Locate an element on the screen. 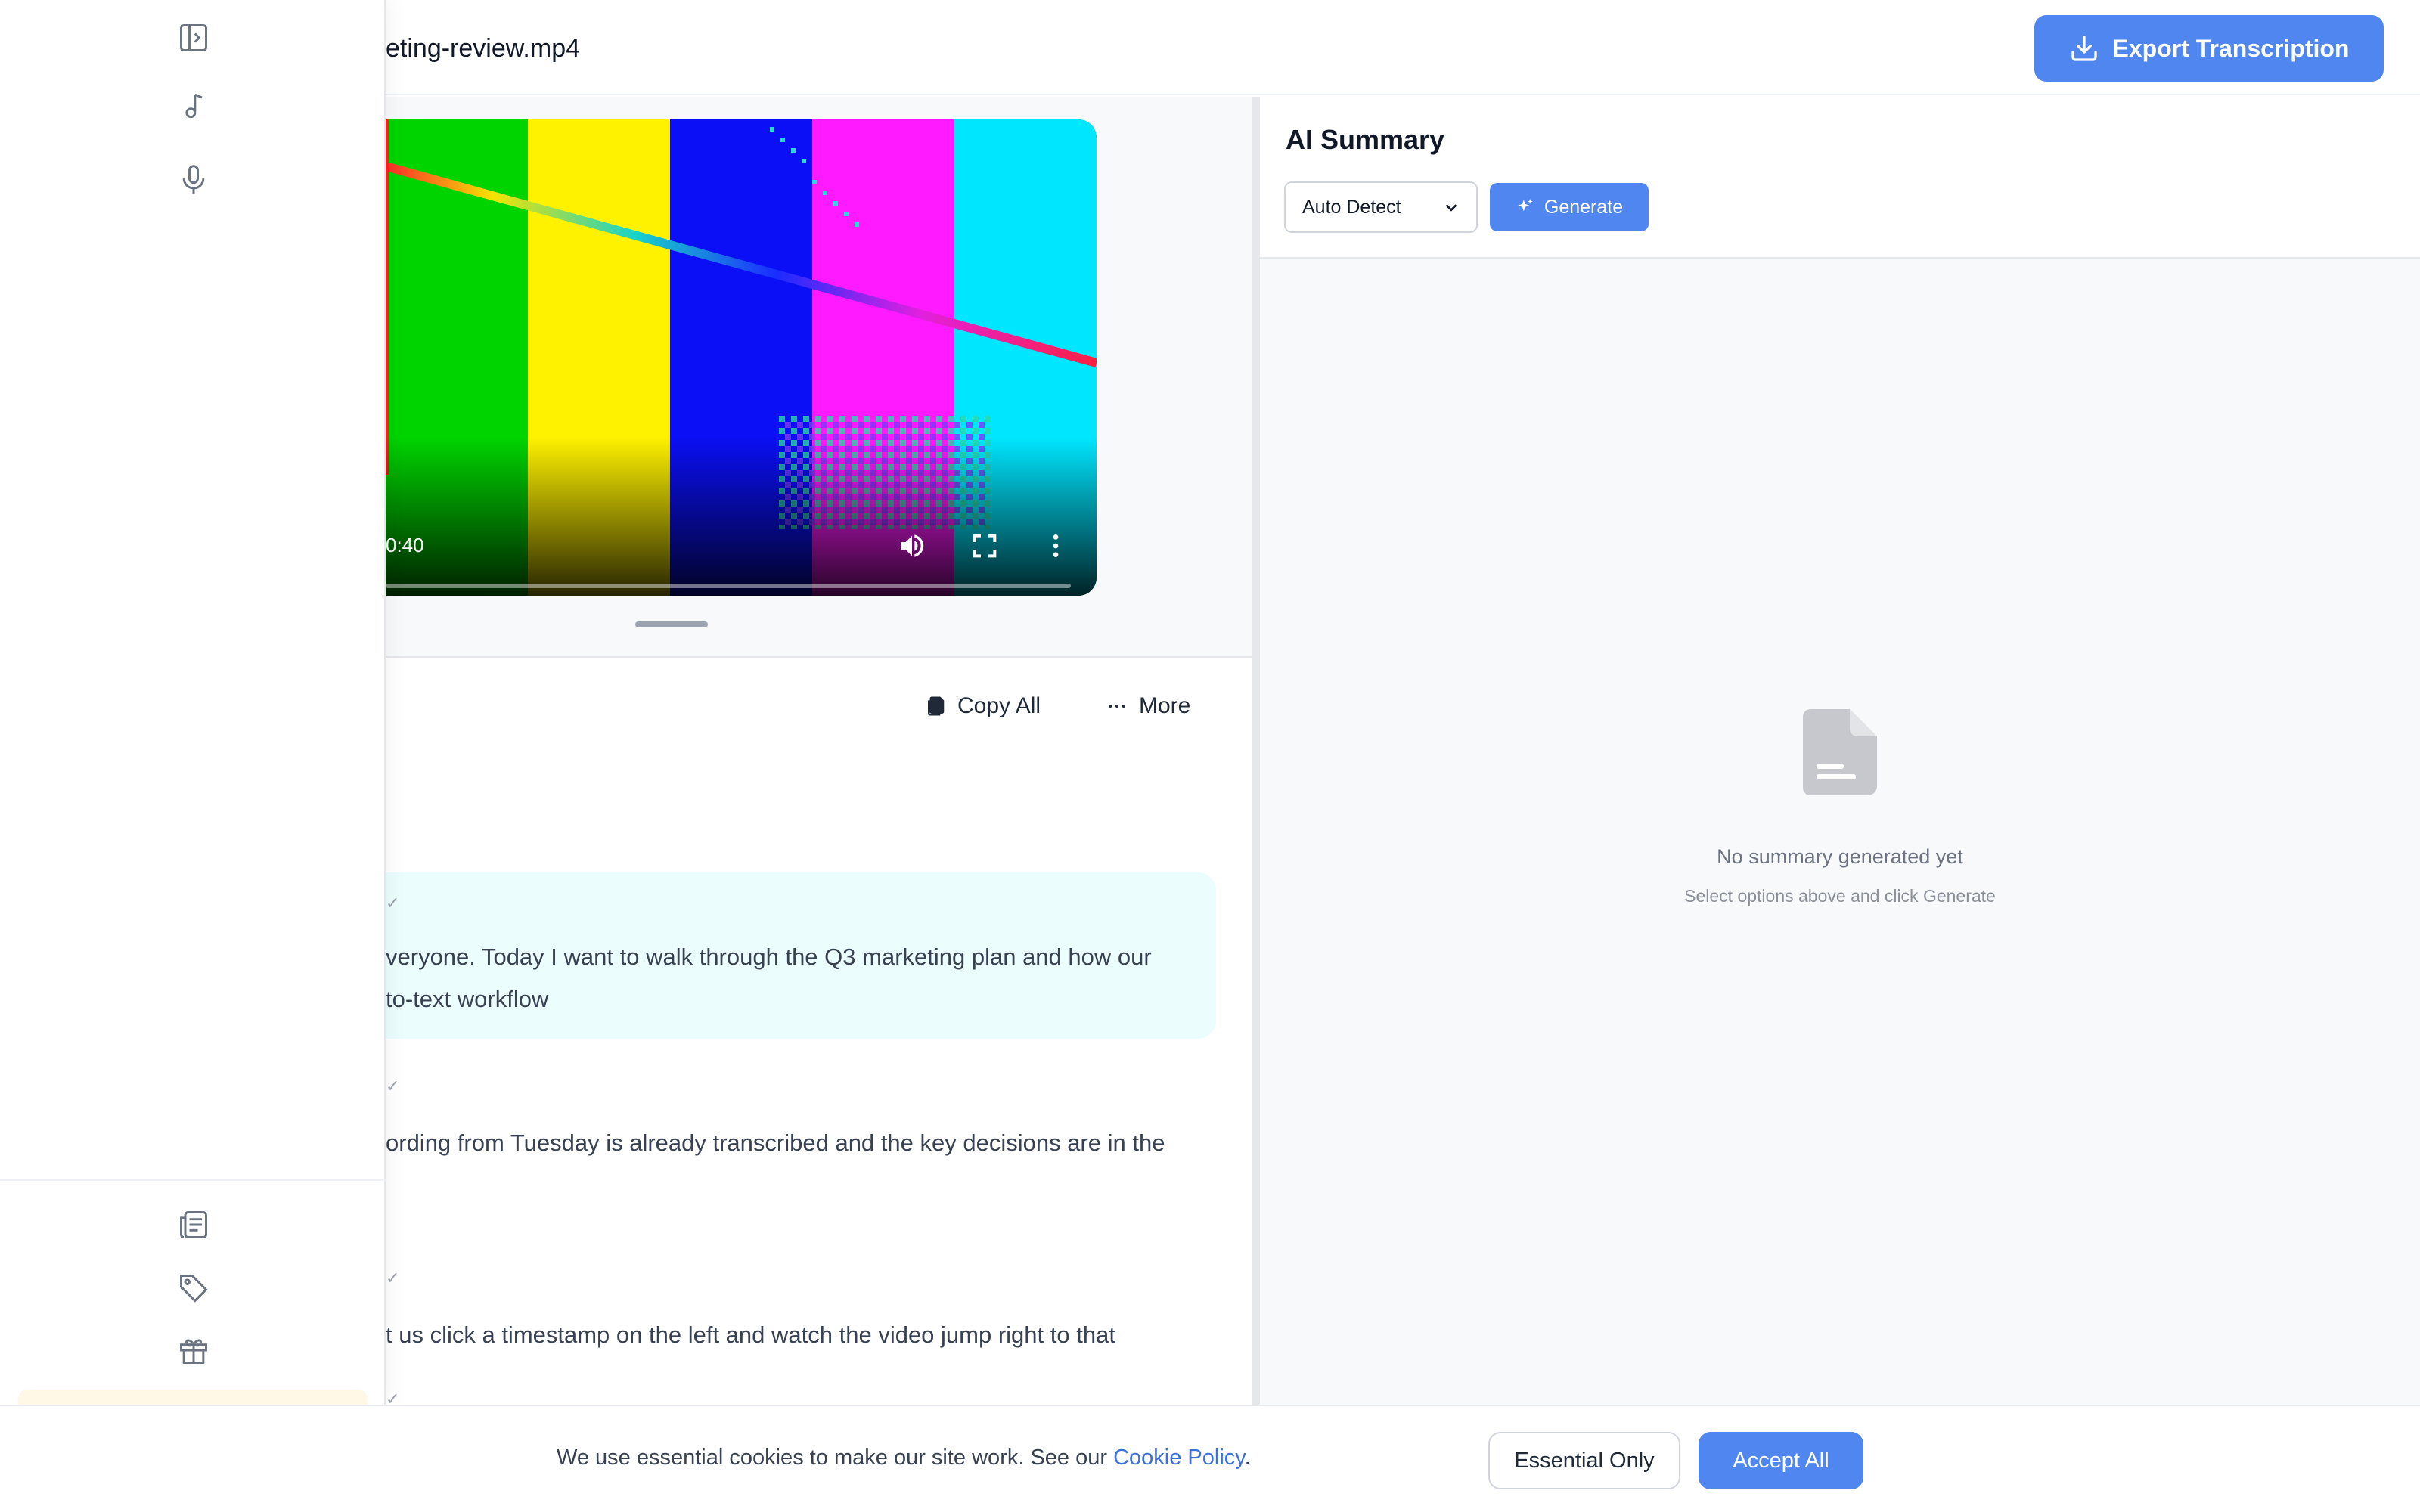  more-vertical-icon is located at coordinates (1056, 546).